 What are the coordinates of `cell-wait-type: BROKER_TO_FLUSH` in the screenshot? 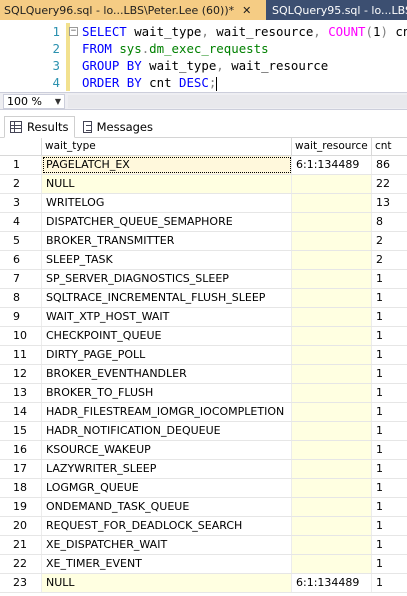 It's located at (167, 393).